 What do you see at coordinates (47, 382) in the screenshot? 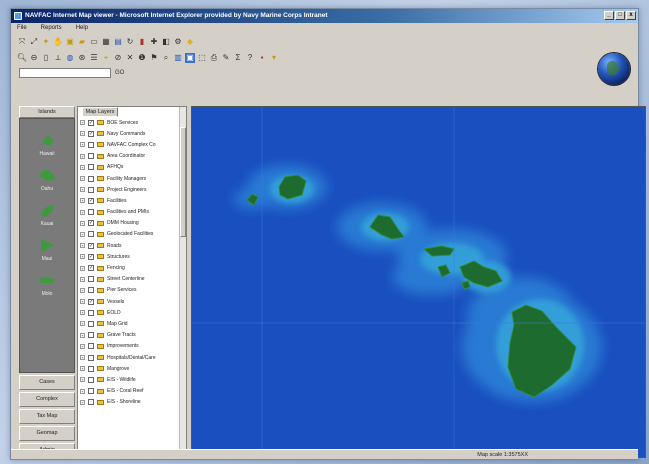
I see `cases-button: Cases` at bounding box center [47, 382].